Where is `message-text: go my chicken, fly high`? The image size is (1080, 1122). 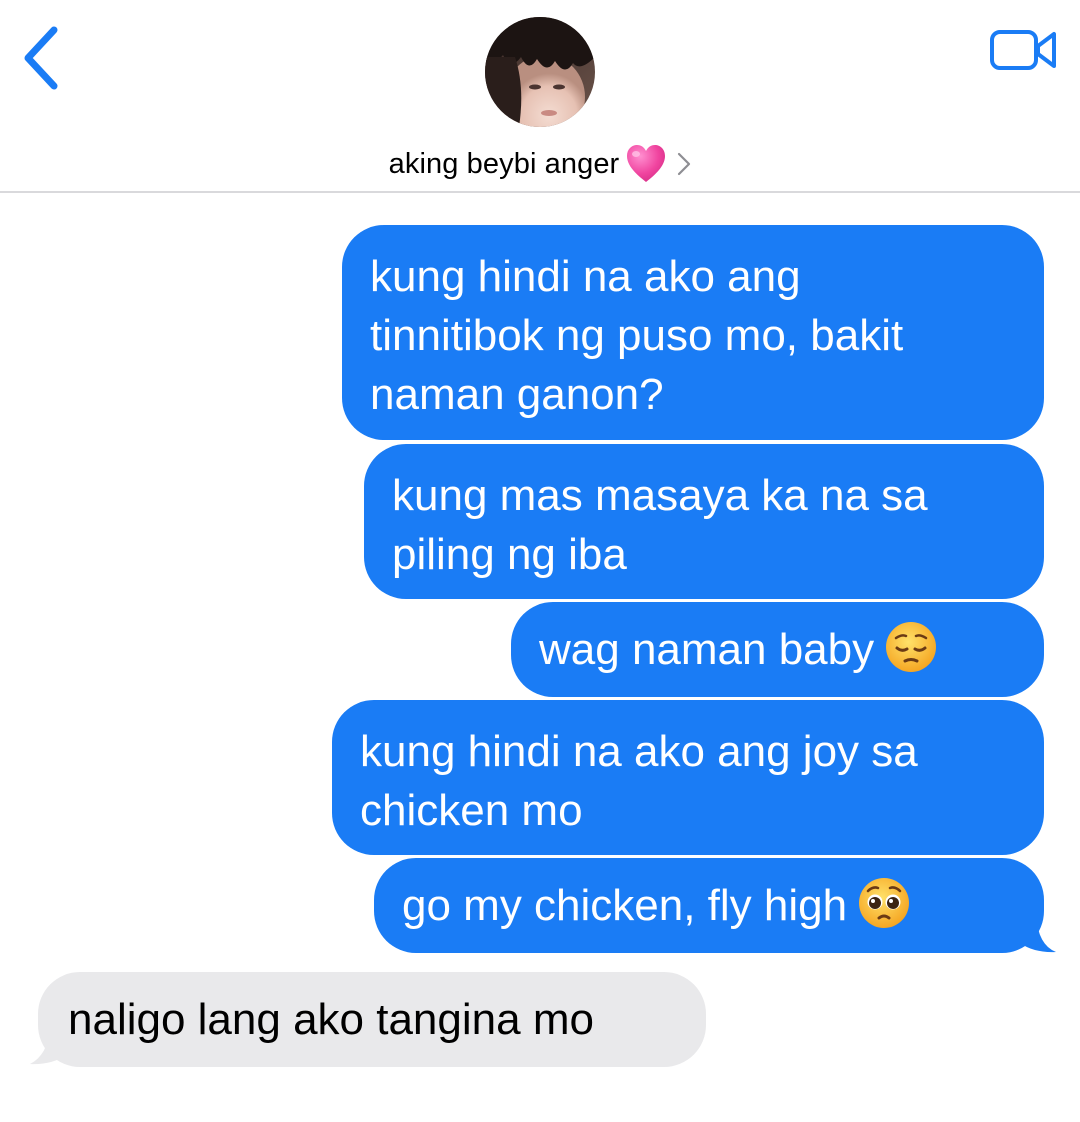 message-text: go my chicken, fly high is located at coordinates (625, 905).